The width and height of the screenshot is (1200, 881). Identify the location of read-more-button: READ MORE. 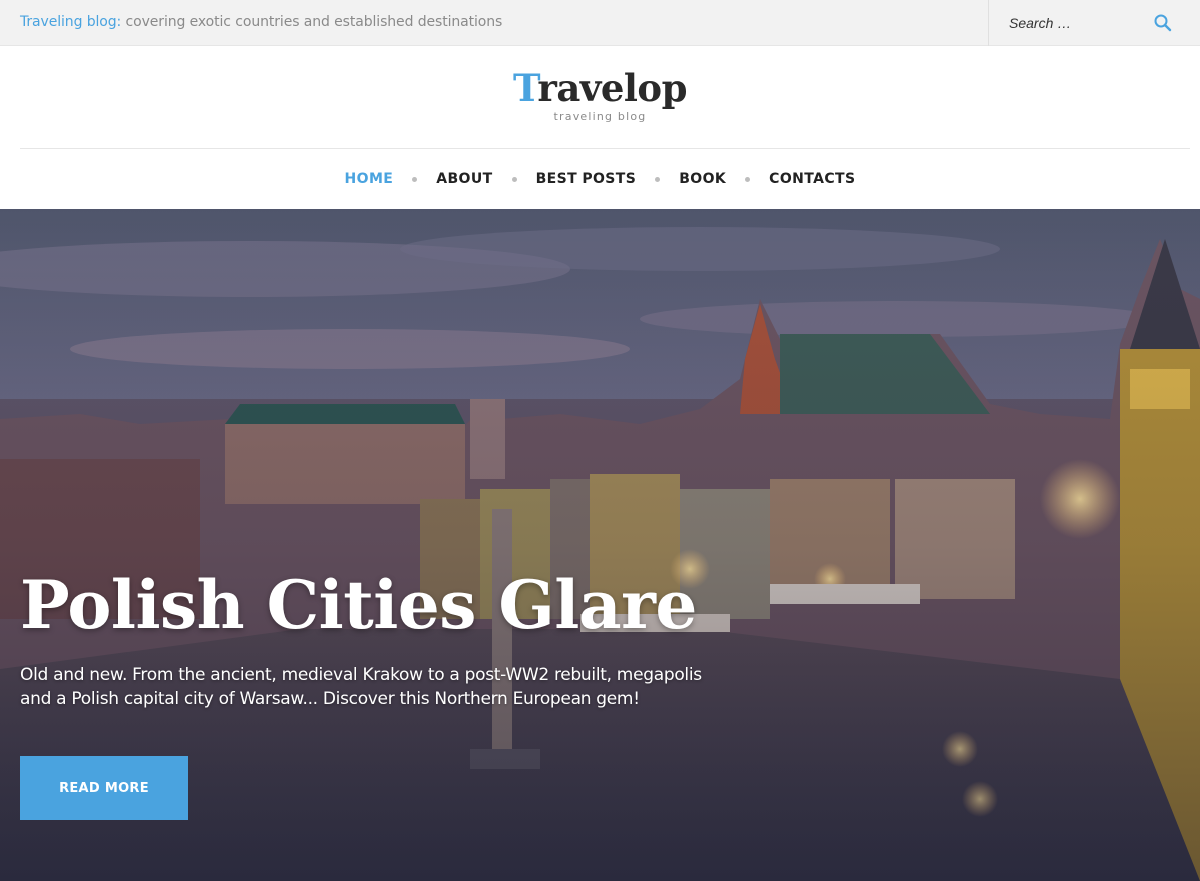
(104, 788).